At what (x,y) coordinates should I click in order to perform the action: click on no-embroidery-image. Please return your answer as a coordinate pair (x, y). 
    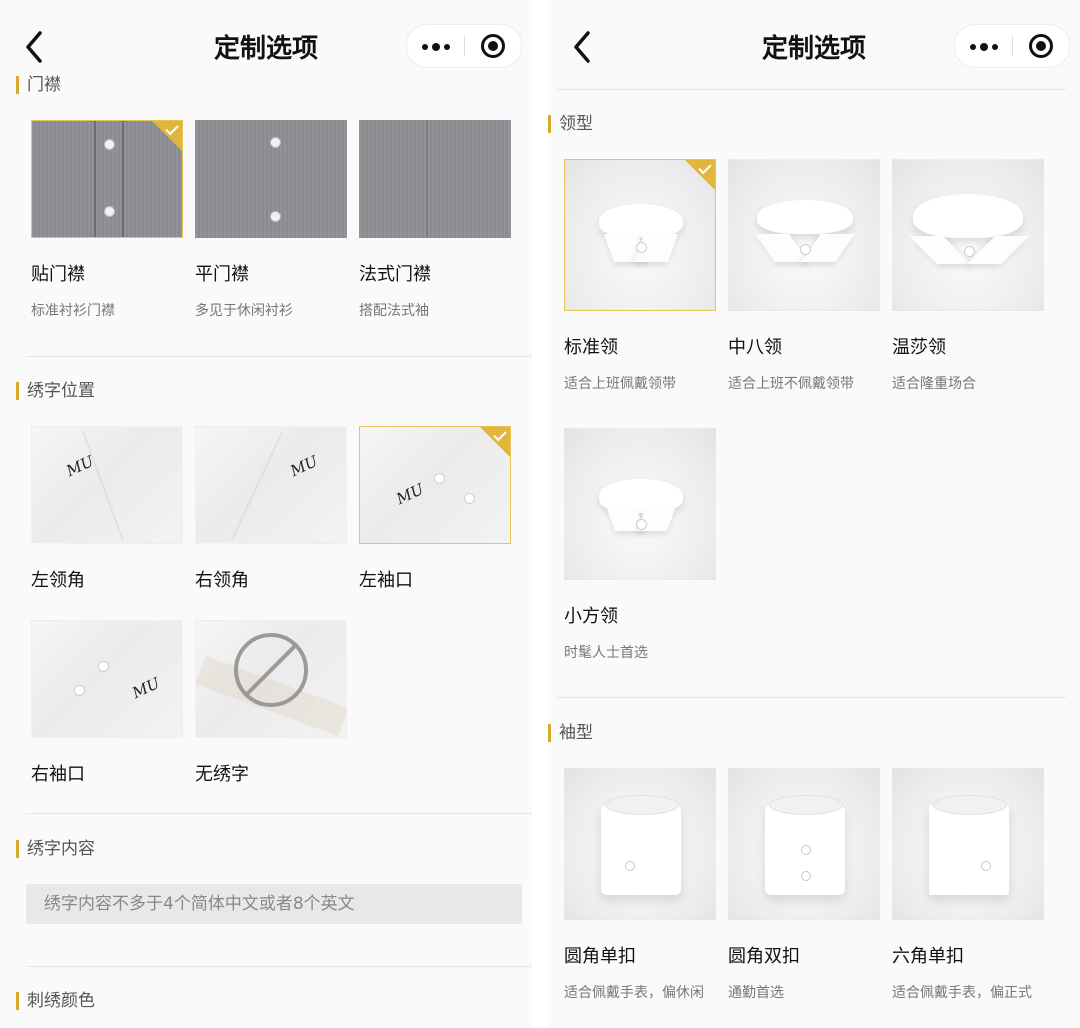
    Looking at the image, I should click on (271, 679).